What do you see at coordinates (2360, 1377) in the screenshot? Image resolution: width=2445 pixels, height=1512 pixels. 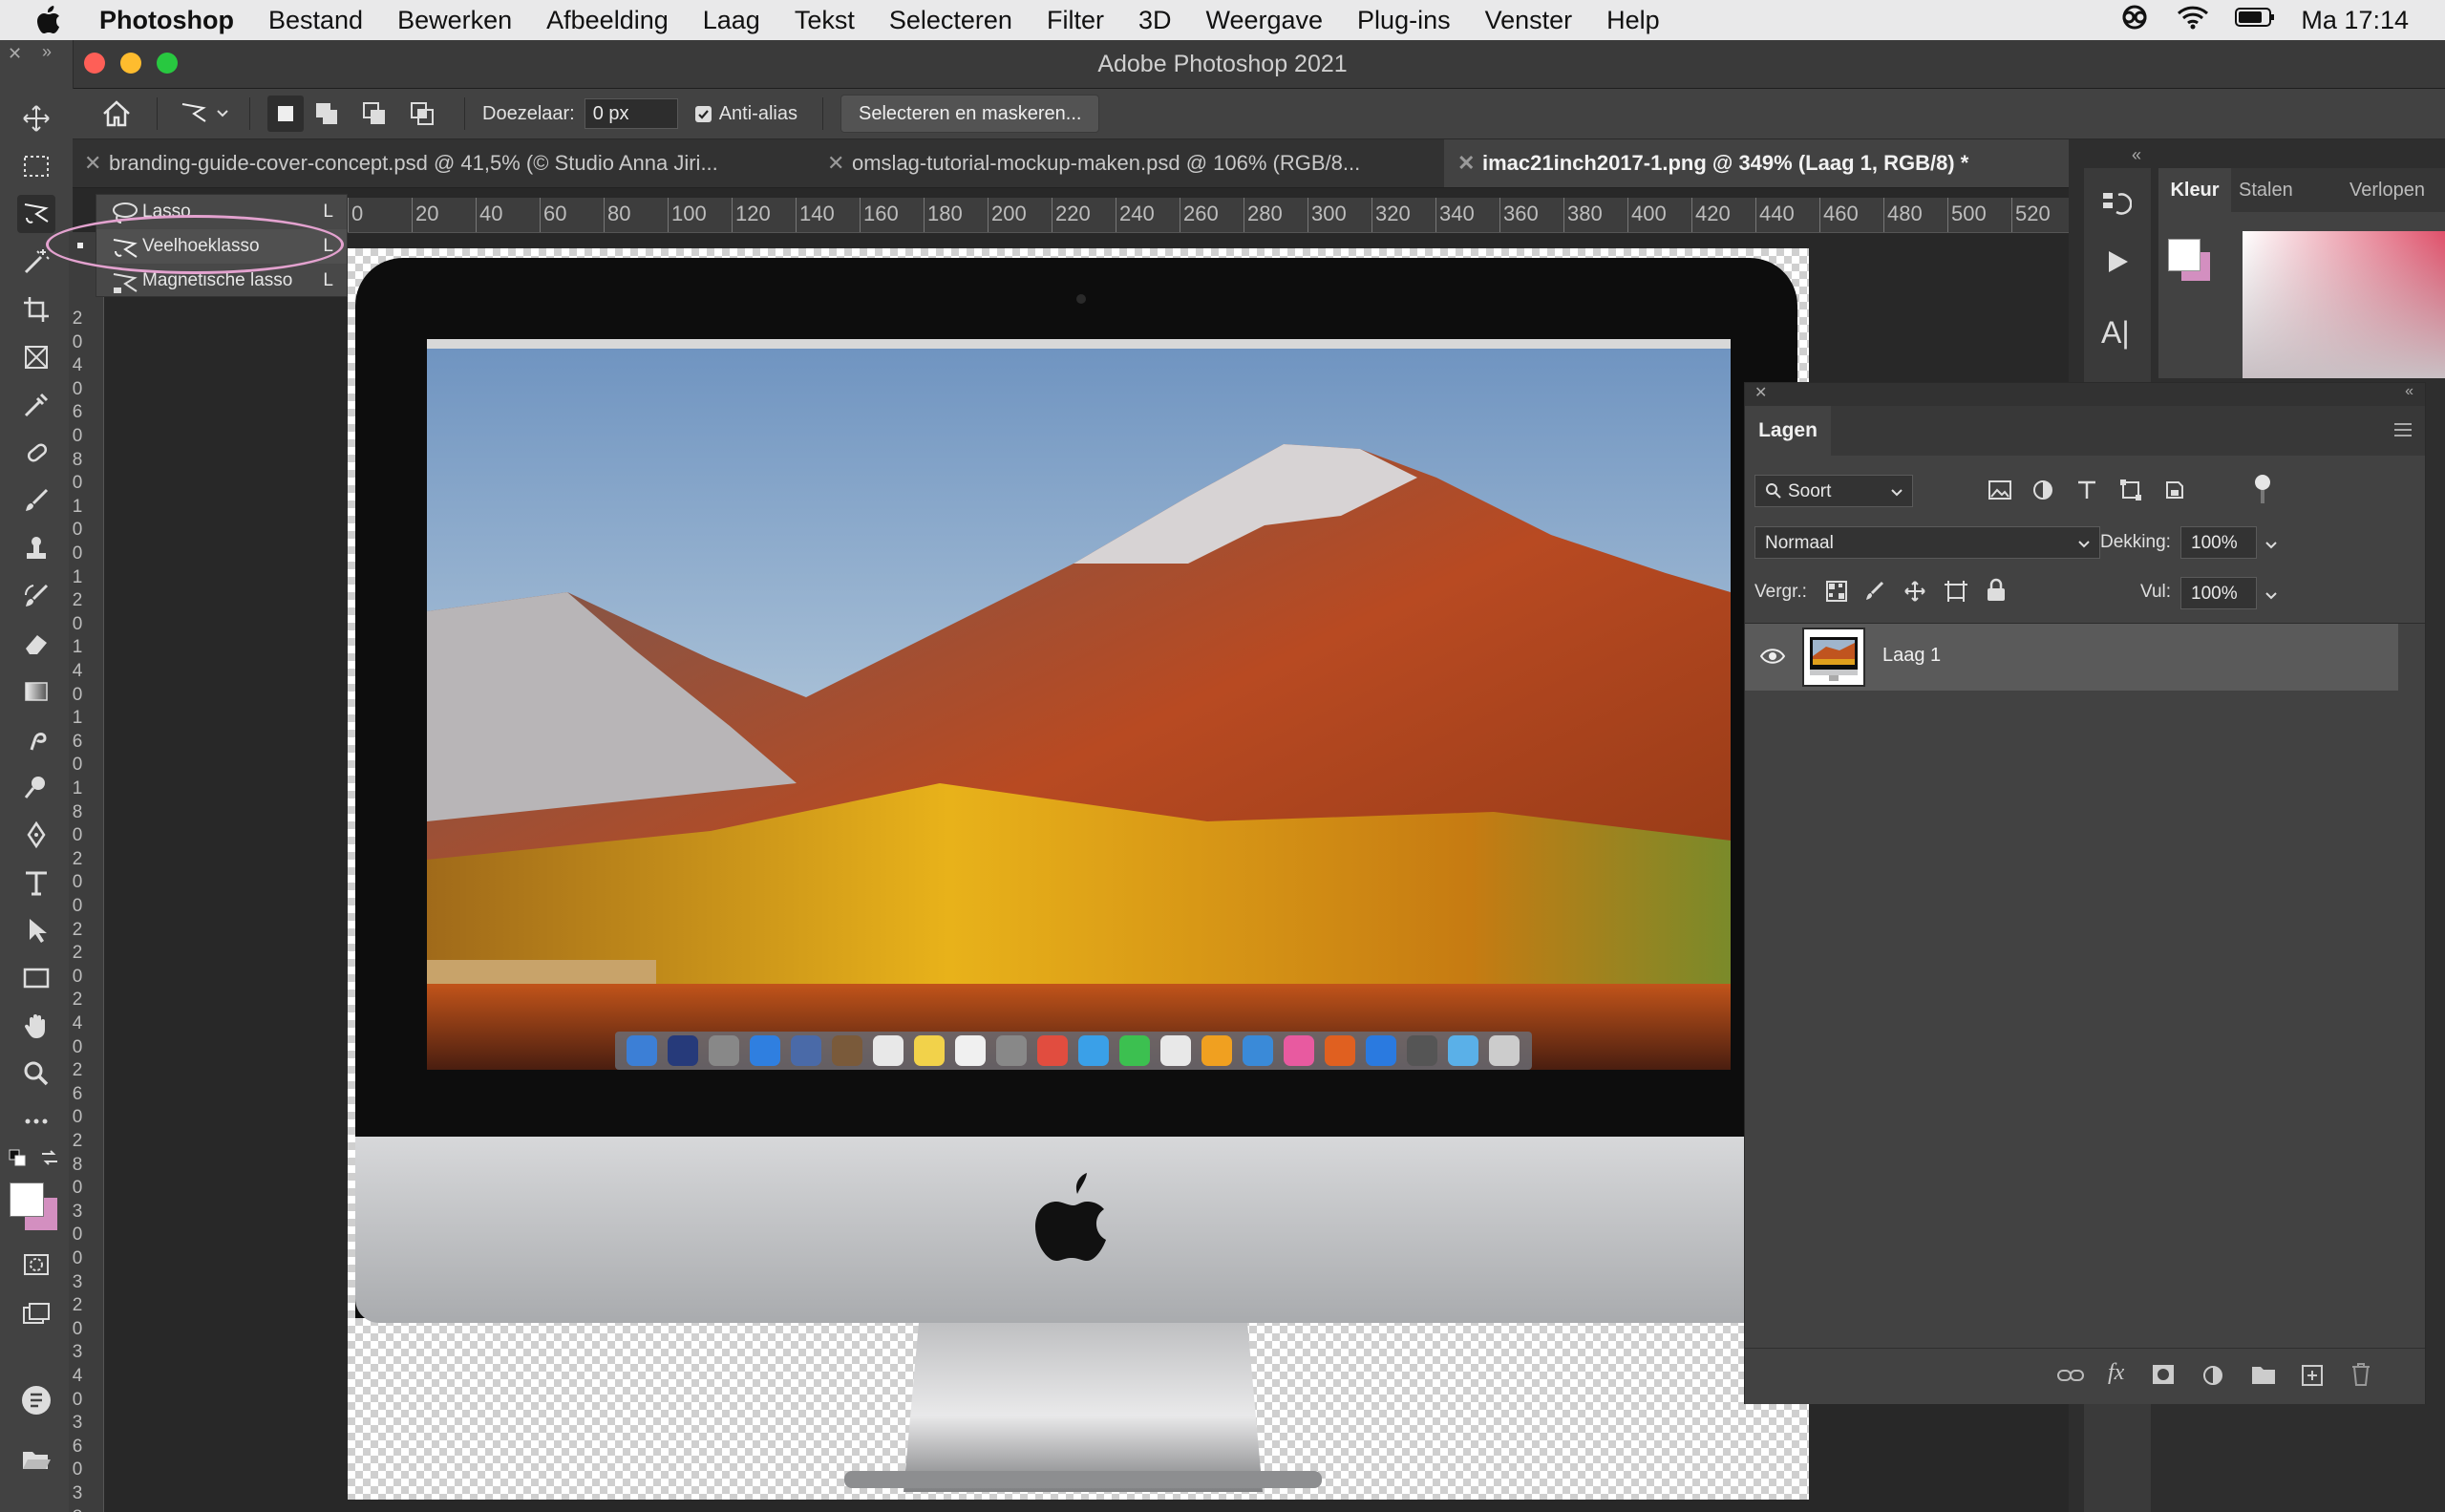 I see `delete-layer-icon` at bounding box center [2360, 1377].